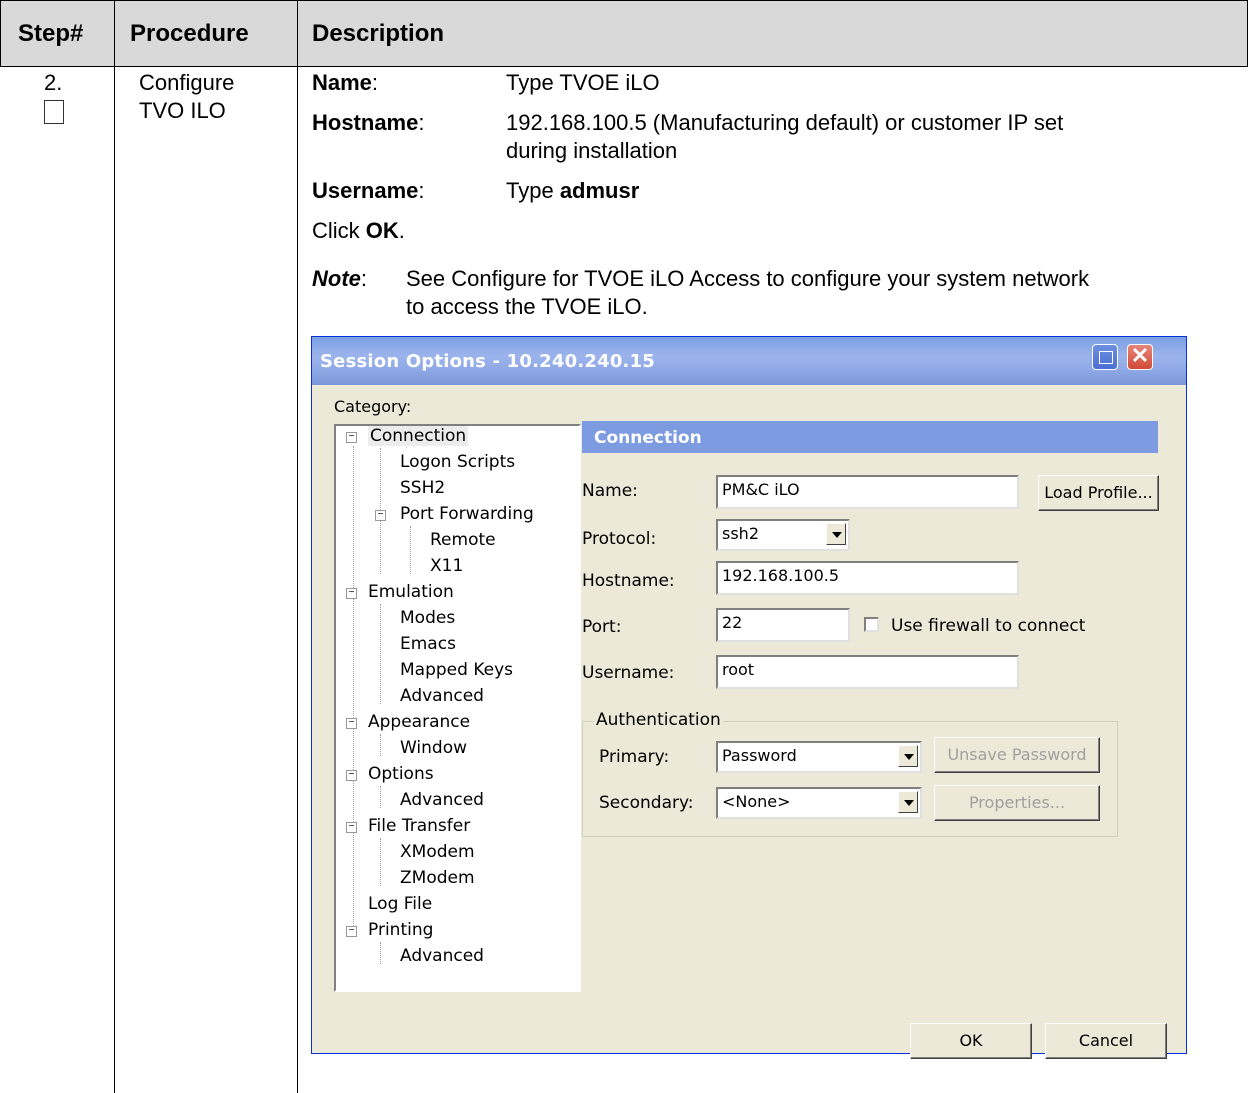  What do you see at coordinates (51, 33) in the screenshot?
I see `header-step: Step#` at bounding box center [51, 33].